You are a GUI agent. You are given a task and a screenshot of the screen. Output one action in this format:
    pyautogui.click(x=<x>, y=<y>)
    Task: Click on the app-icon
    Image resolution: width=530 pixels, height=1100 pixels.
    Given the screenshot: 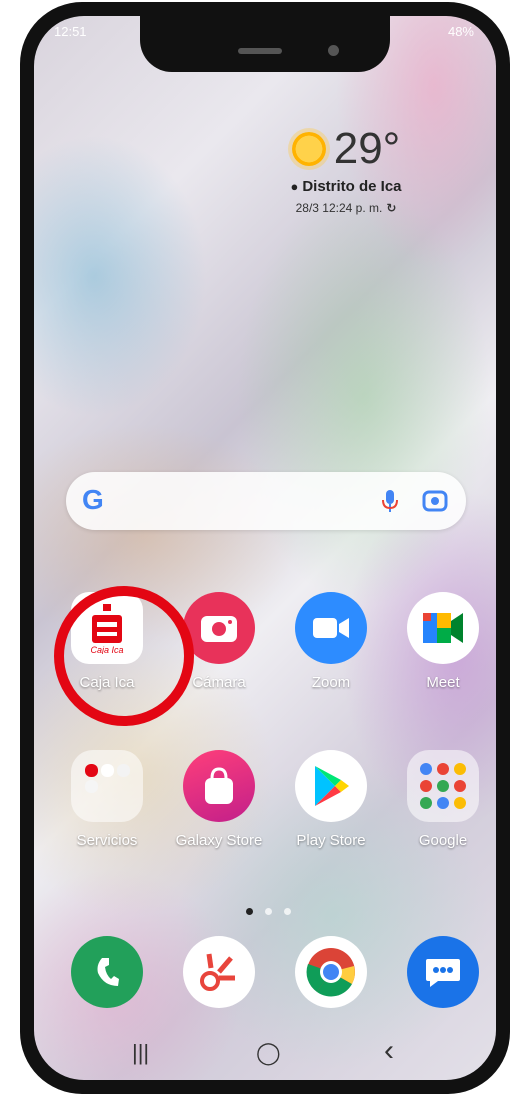 What is the action you would take?
    pyautogui.click(x=219, y=972)
    